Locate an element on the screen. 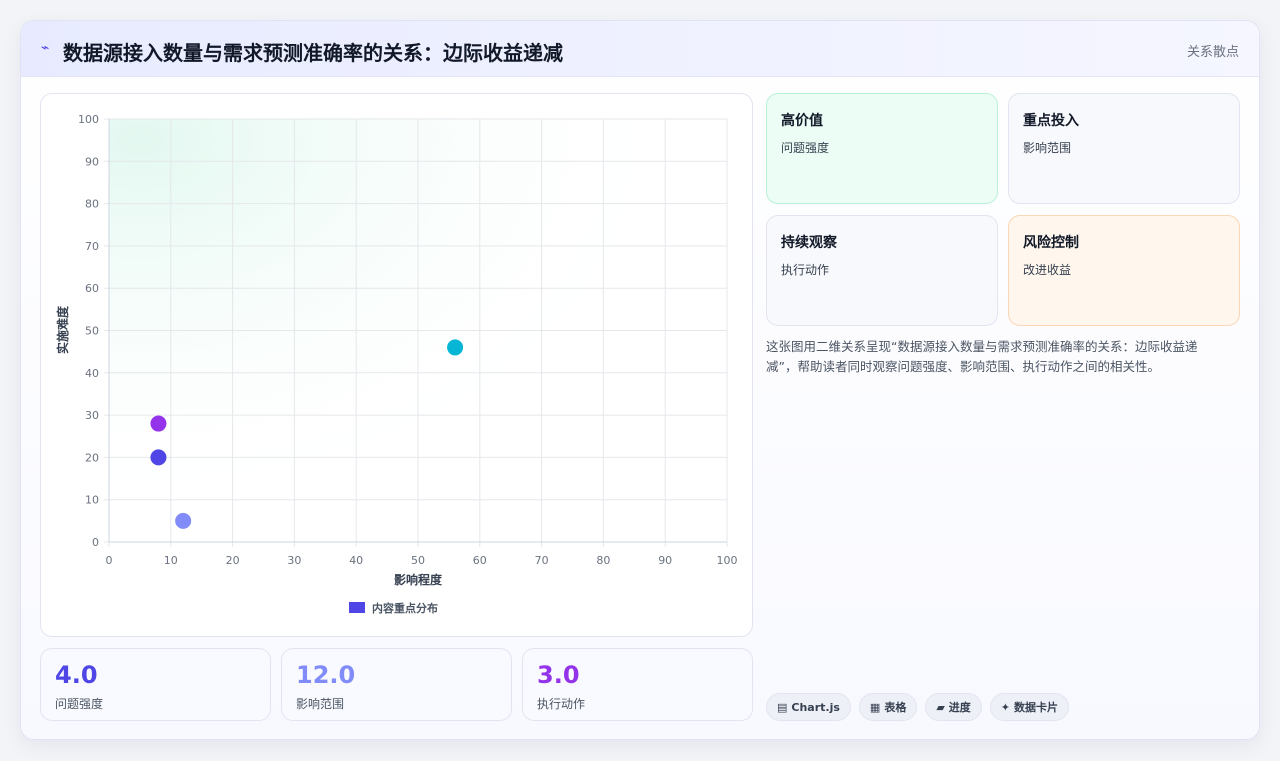  y-tick-label: 0 is located at coordinates (95, 542).